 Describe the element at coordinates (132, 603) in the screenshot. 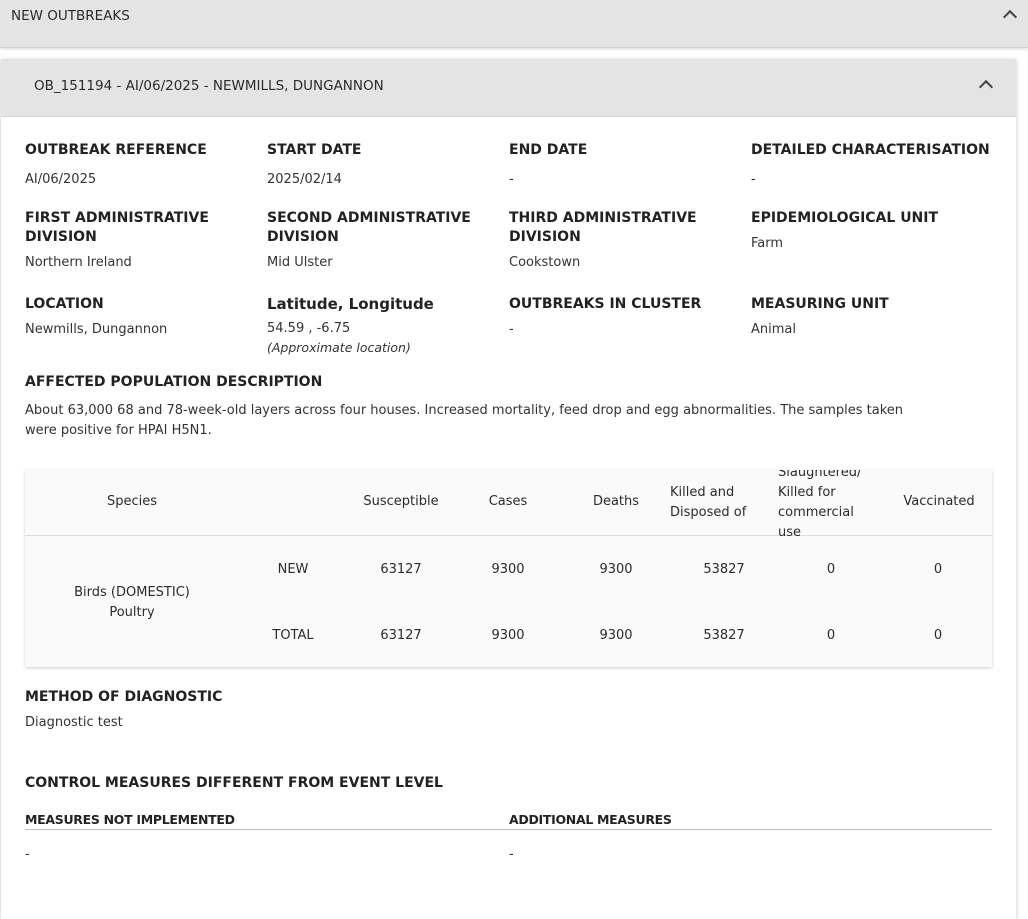

I see `species-cell: Birds (DOMESTIC) Poultry` at that location.